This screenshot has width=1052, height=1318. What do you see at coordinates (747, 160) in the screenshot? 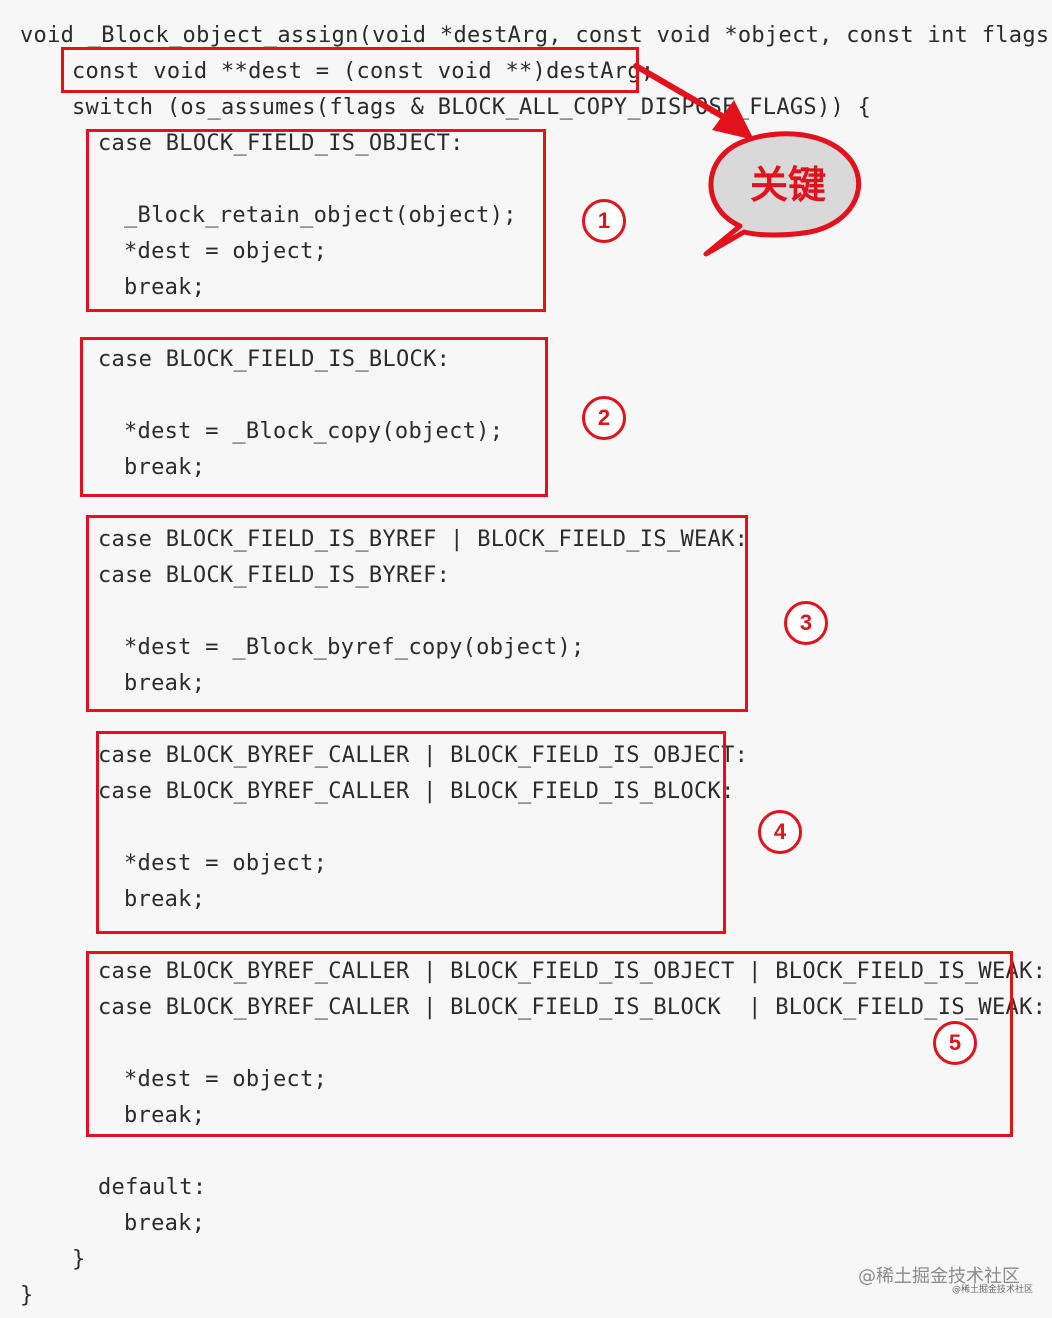
I see `callout-graphics` at bounding box center [747, 160].